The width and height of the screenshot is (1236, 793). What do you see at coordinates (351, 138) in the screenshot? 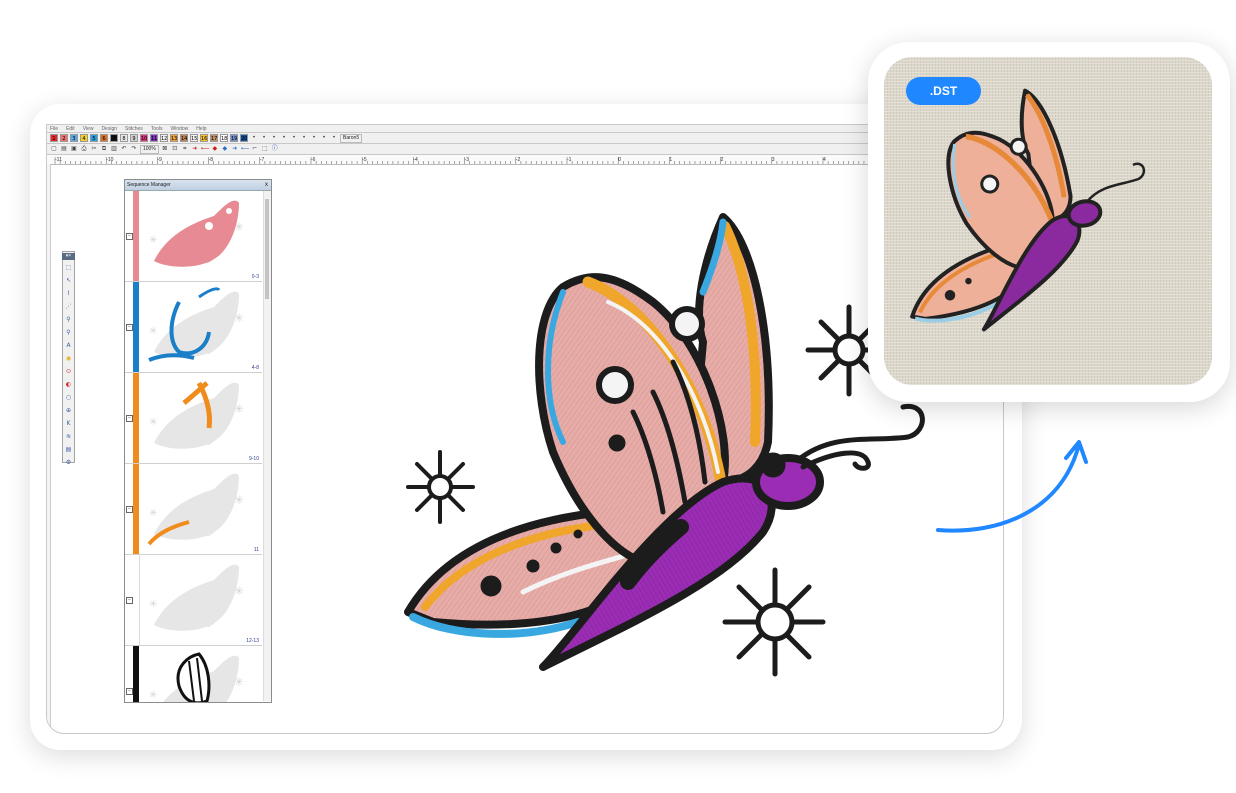
I see `font-select: Baron5` at bounding box center [351, 138].